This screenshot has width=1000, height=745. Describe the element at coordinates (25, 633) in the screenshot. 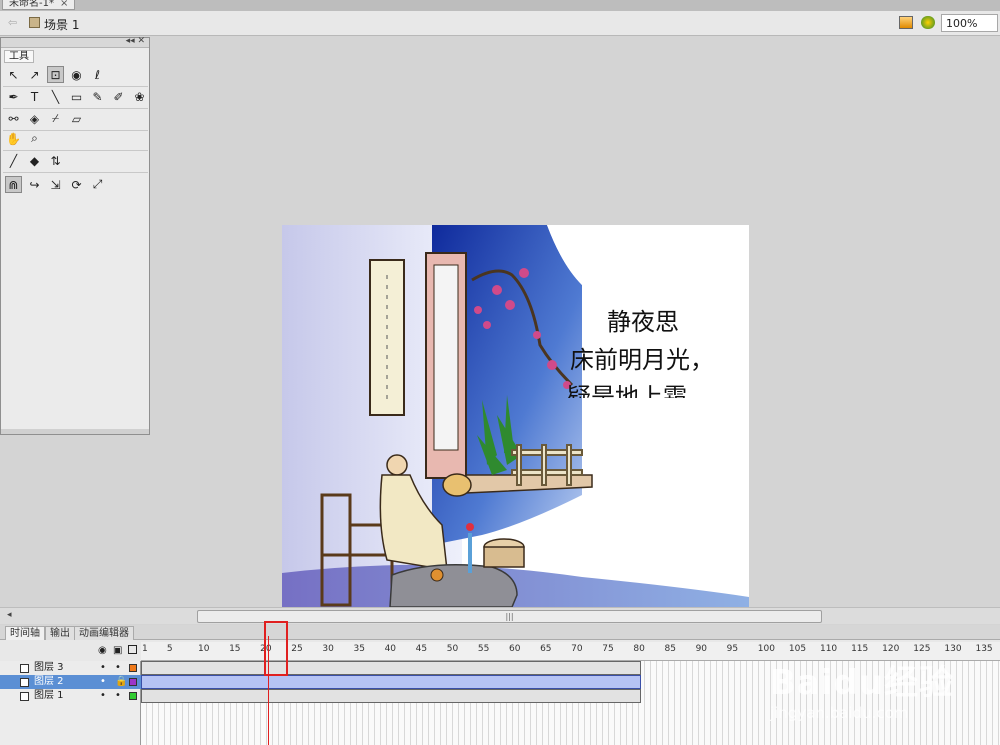

I see `tab-timeline: 时间轴` at that location.